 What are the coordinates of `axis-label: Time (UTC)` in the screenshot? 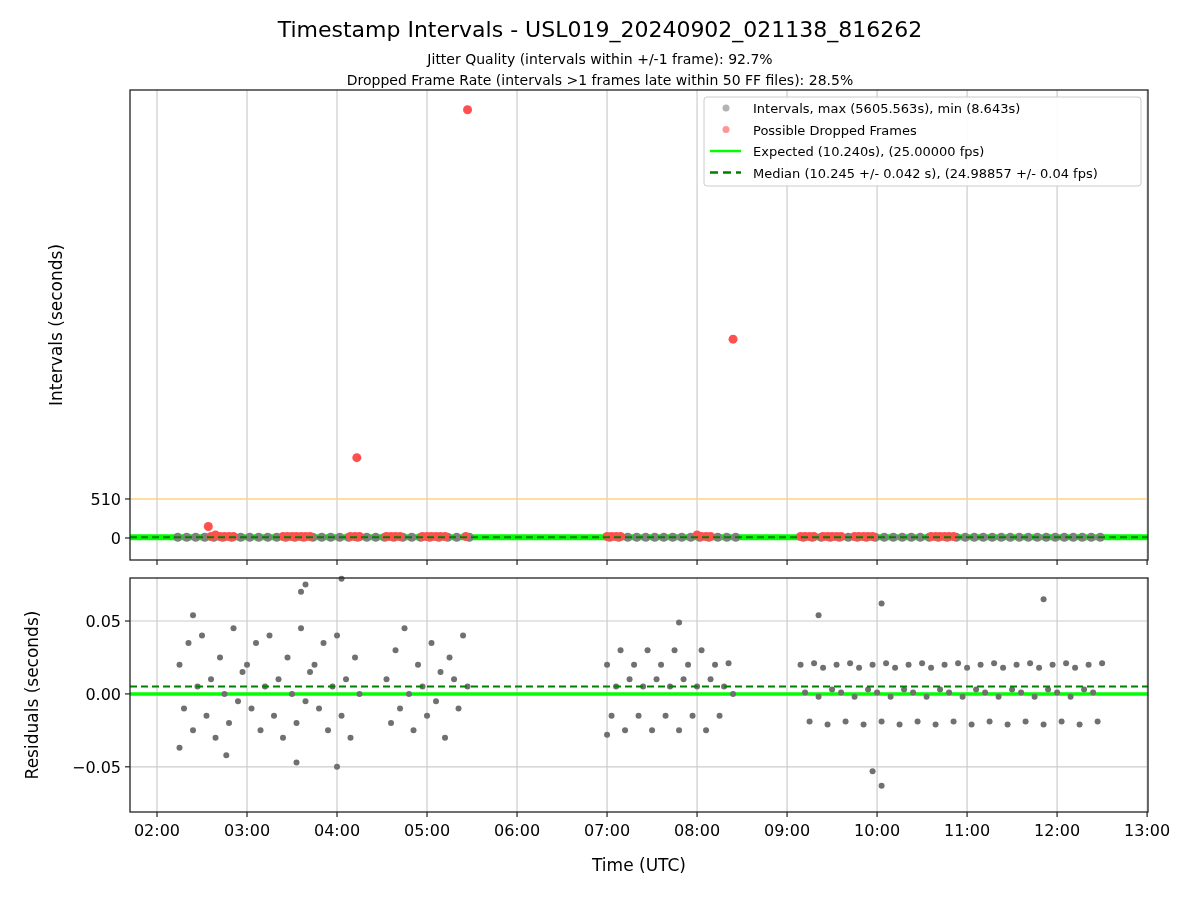 It's located at (639, 865).